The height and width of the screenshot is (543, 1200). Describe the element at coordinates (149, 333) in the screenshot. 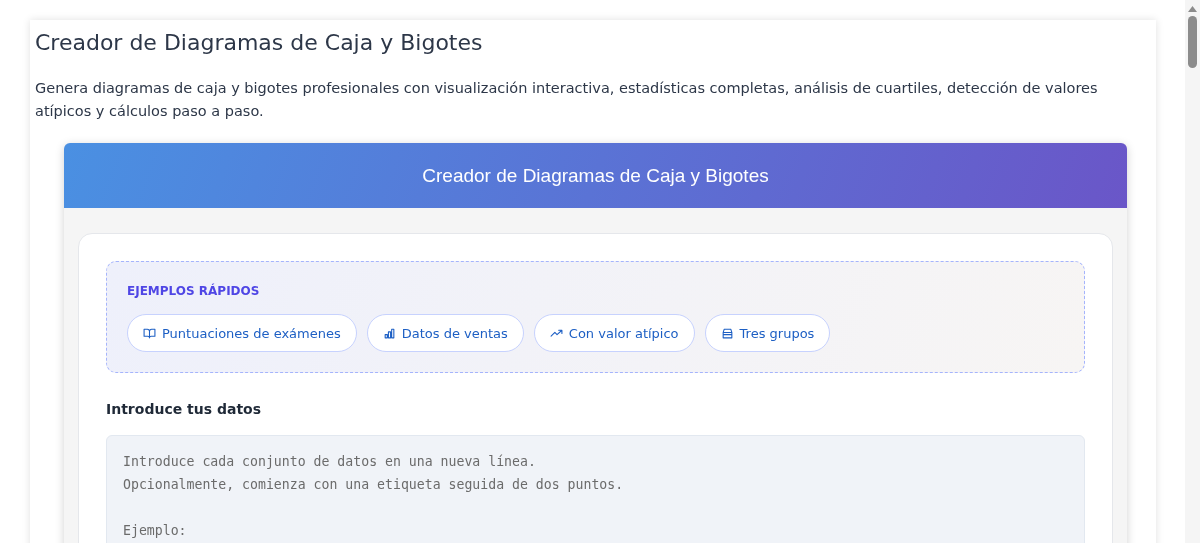

I see `book-icon` at that location.